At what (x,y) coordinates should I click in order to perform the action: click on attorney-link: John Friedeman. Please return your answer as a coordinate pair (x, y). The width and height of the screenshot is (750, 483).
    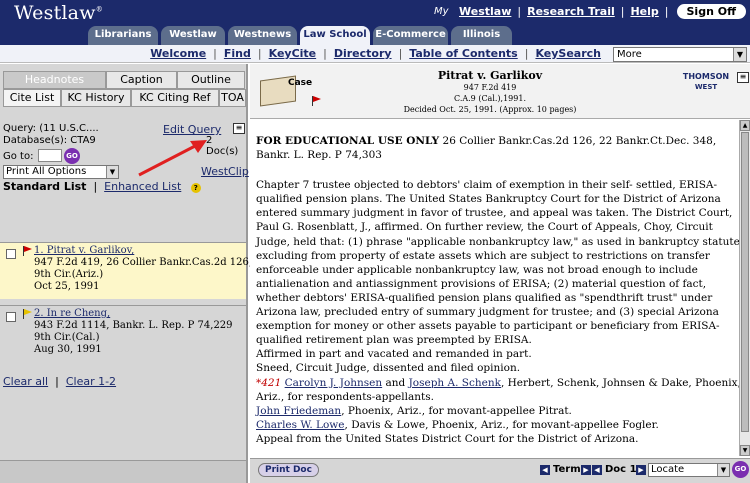
    Looking at the image, I should click on (298, 411).